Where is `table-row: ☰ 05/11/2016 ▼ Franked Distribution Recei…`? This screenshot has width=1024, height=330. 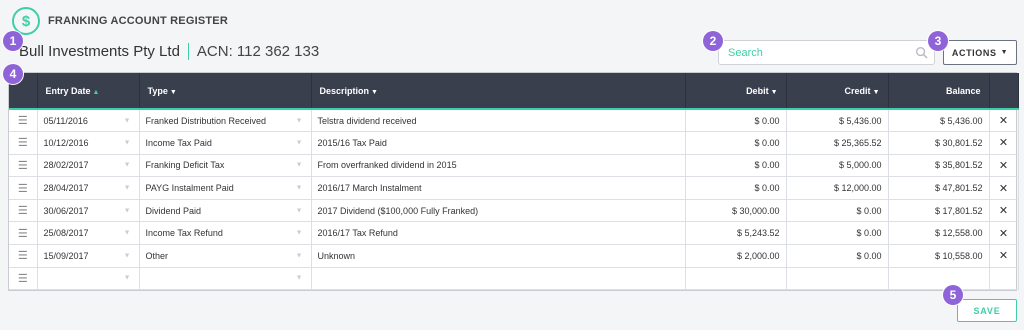
table-row: ☰ 05/11/2016 ▼ Franked Distribution Recei… is located at coordinates (514, 121).